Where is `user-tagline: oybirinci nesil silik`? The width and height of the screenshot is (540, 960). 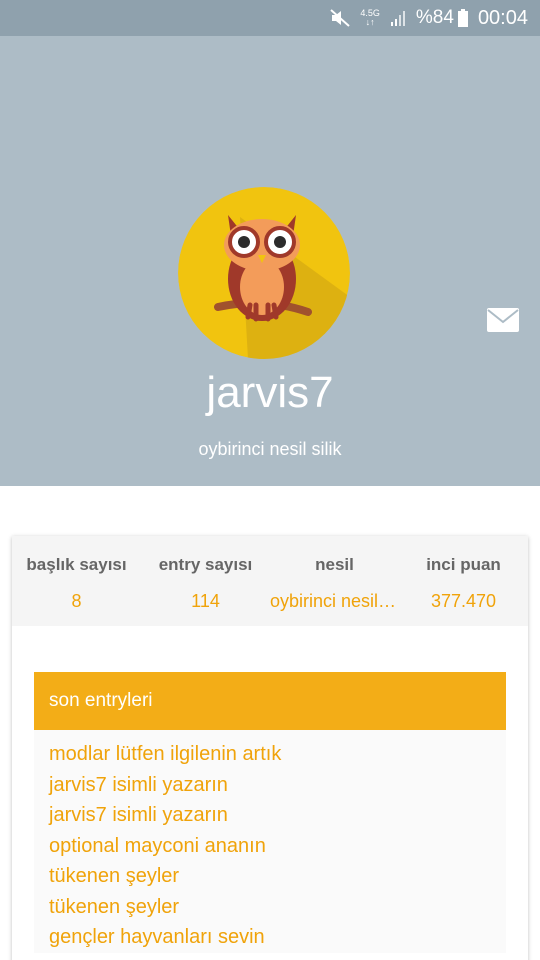 user-tagline: oybirinci nesil silik is located at coordinates (270, 449).